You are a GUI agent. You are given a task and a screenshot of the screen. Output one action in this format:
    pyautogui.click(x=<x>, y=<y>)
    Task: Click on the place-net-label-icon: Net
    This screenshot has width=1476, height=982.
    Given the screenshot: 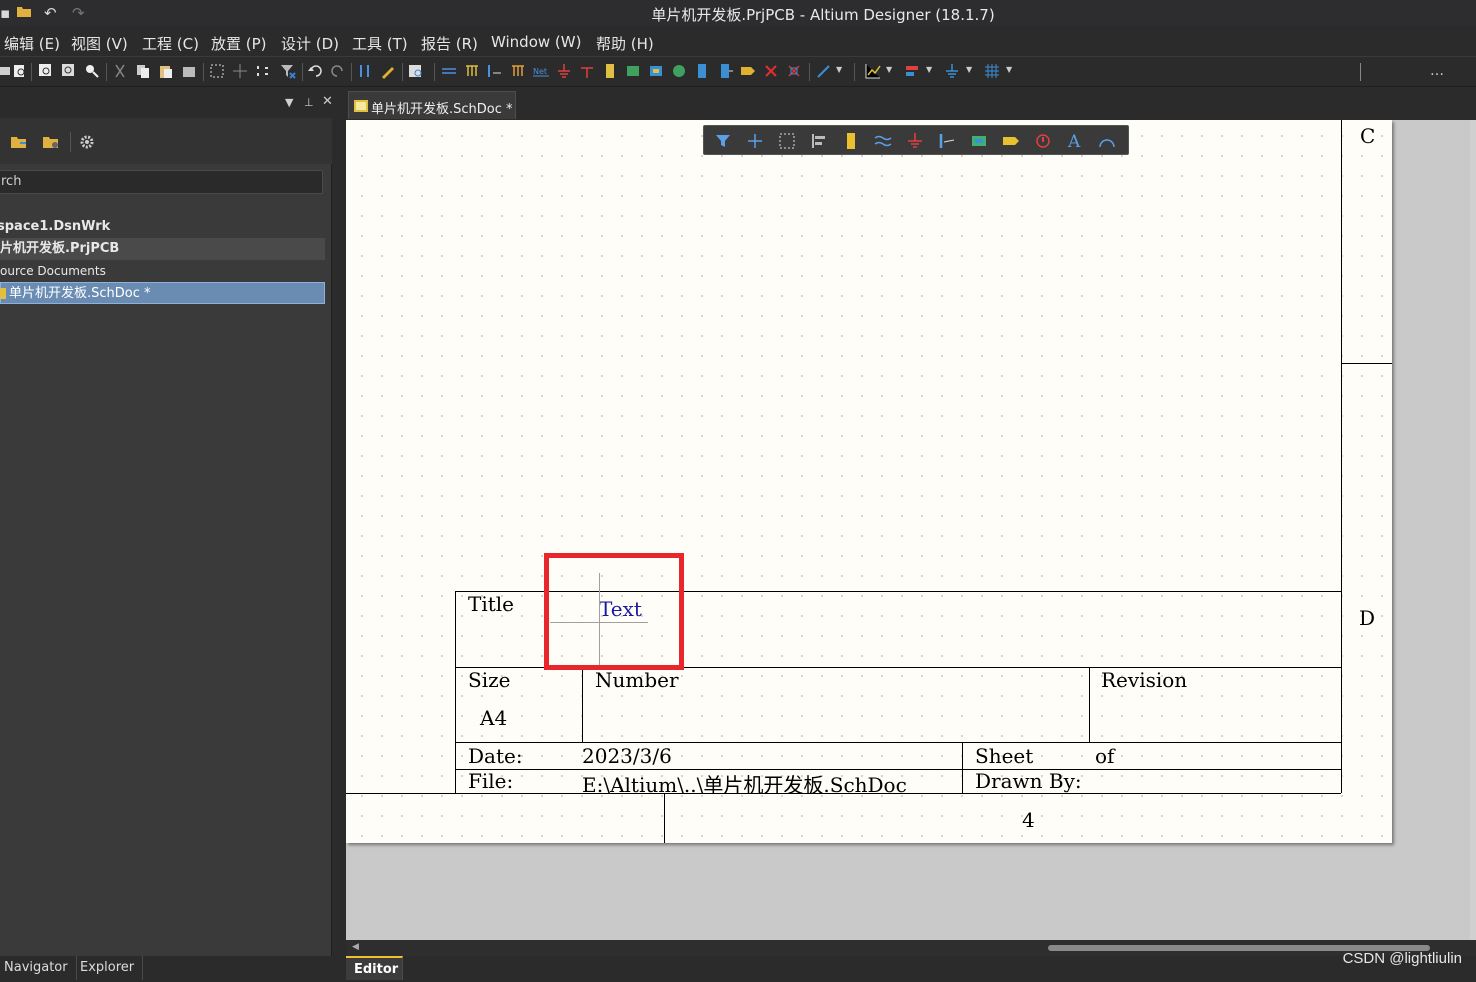 What is the action you would take?
    pyautogui.click(x=541, y=71)
    